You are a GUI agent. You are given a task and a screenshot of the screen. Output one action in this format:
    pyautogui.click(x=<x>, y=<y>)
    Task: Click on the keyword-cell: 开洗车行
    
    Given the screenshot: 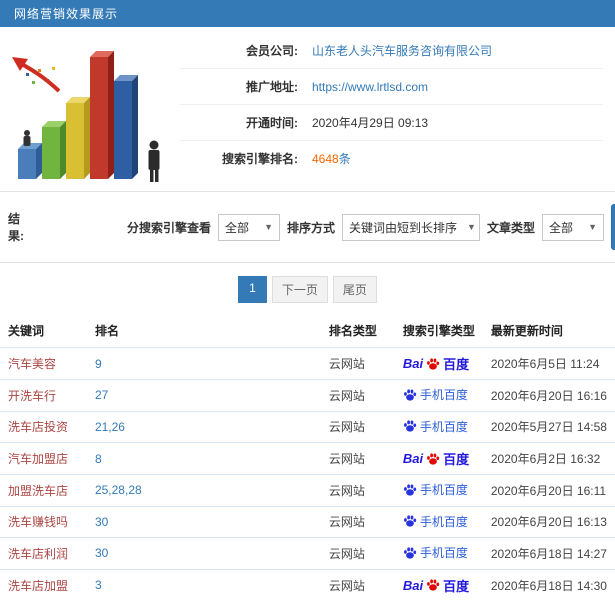 What is the action you would take?
    pyautogui.click(x=43, y=395)
    